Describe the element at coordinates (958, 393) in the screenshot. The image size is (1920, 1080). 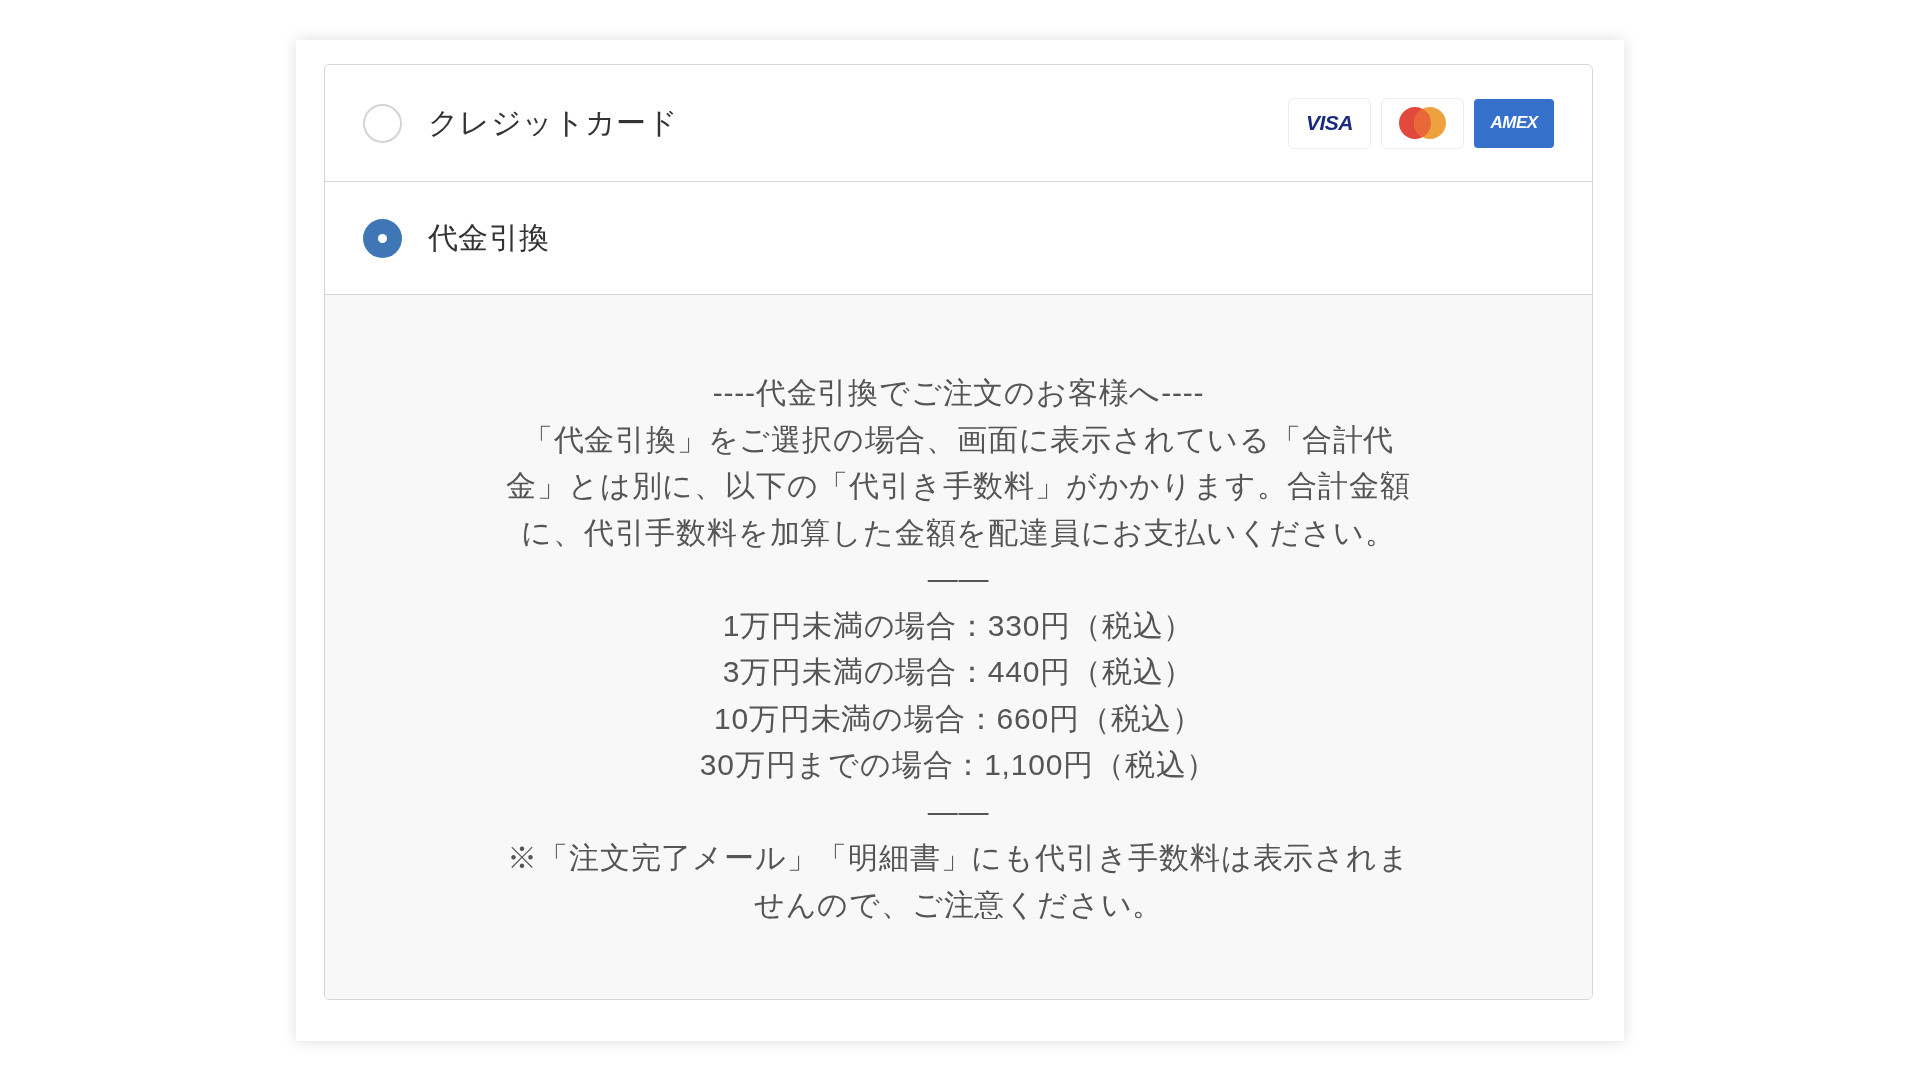
I see `notice-text: ----代金引換でご注文のお客様へ----` at that location.